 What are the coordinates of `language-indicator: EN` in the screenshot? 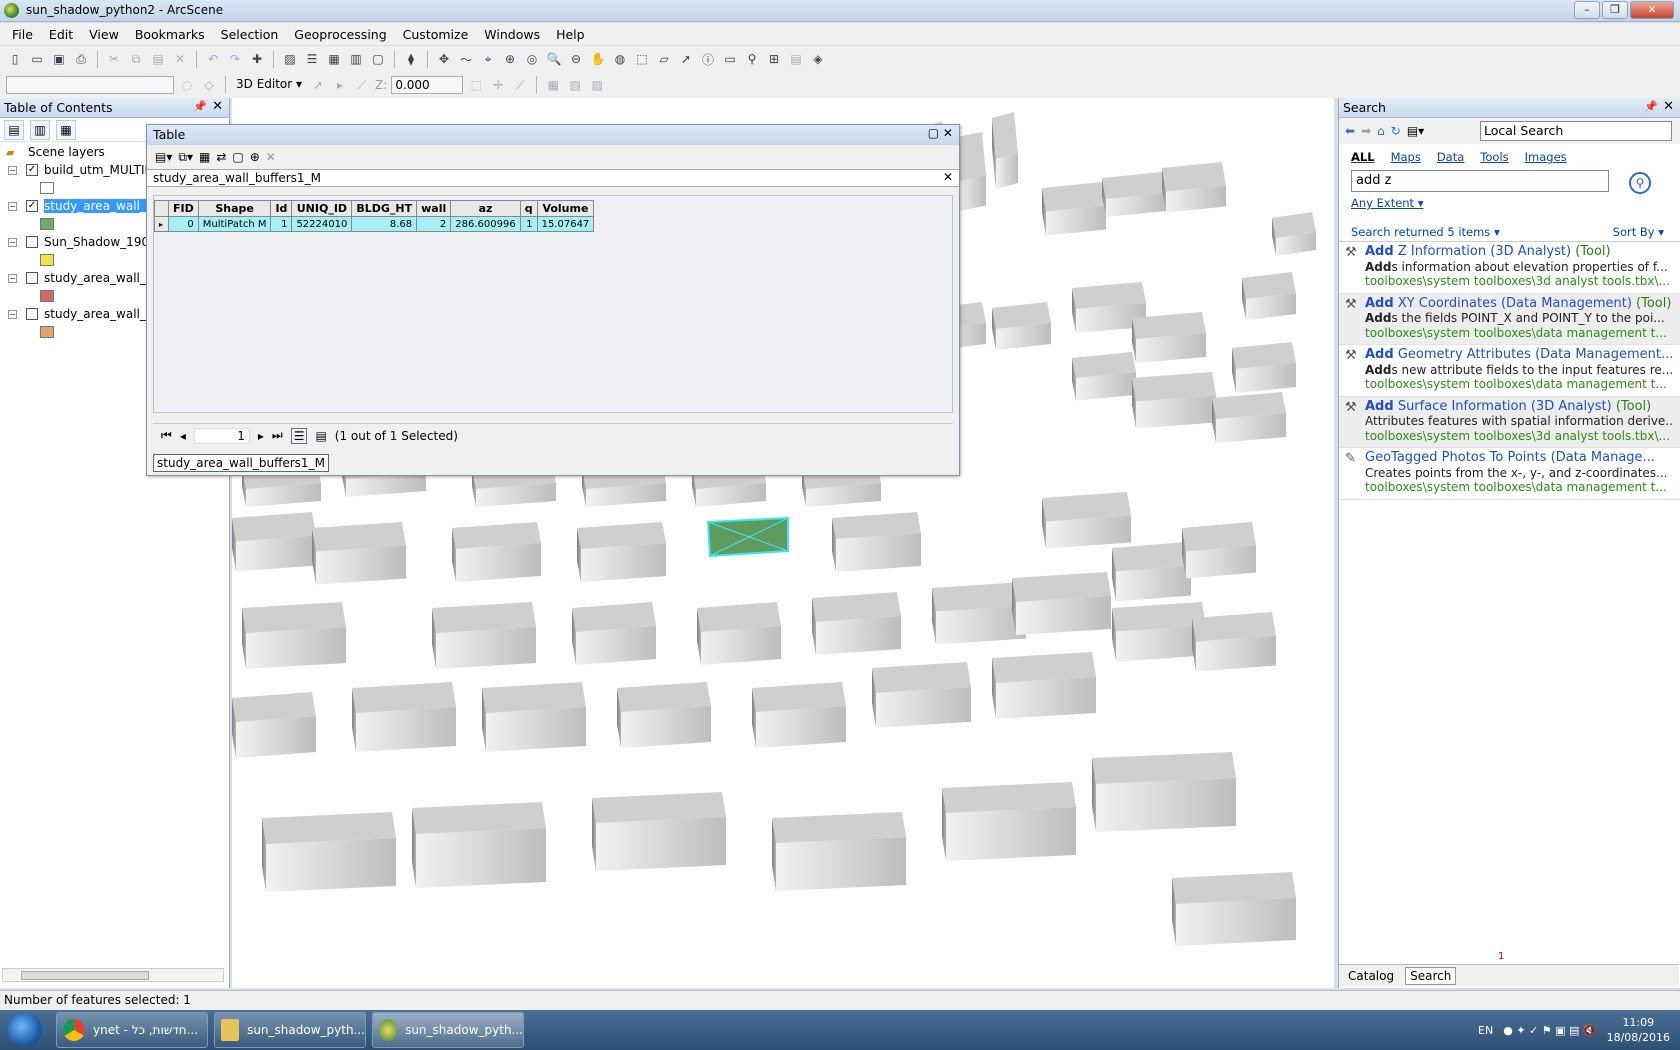 It's located at (1485, 1030).